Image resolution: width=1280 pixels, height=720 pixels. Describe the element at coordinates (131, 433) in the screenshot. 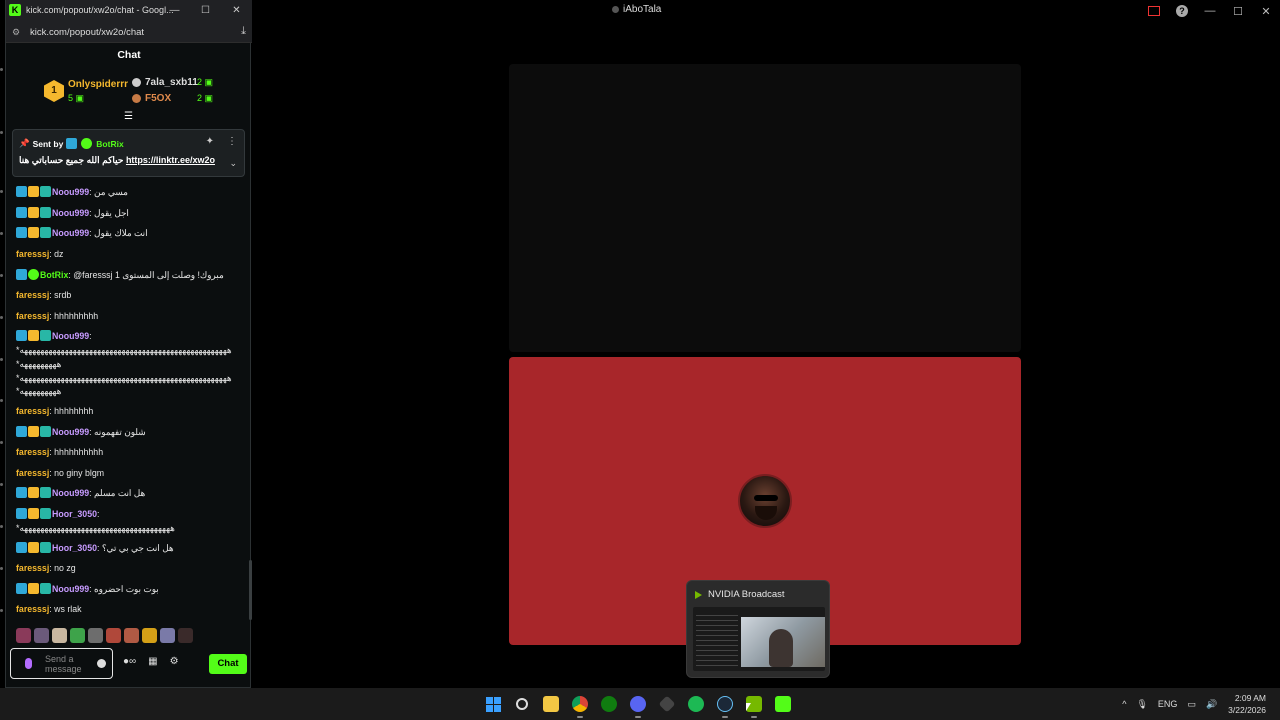

I see `chat-message: Noou999: شلون تفهمونه` at that location.